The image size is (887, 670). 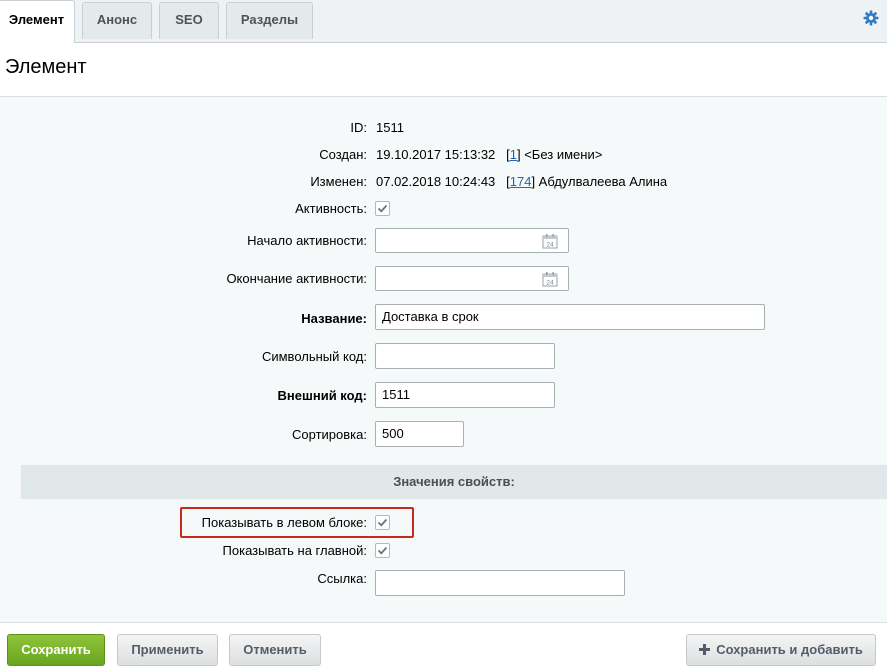 I want to click on active-from-label: Начало активности:, so click(x=307, y=240).